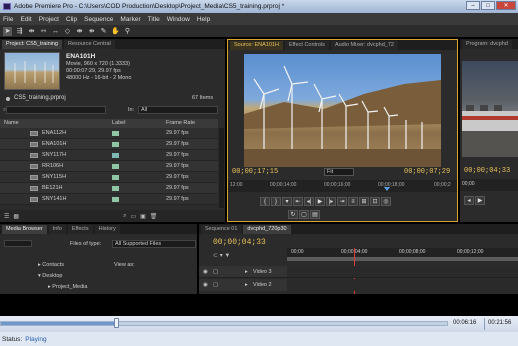 This screenshot has width=518, height=346. I want to click on sequence-marker-icon: ▼, so click(227, 256).